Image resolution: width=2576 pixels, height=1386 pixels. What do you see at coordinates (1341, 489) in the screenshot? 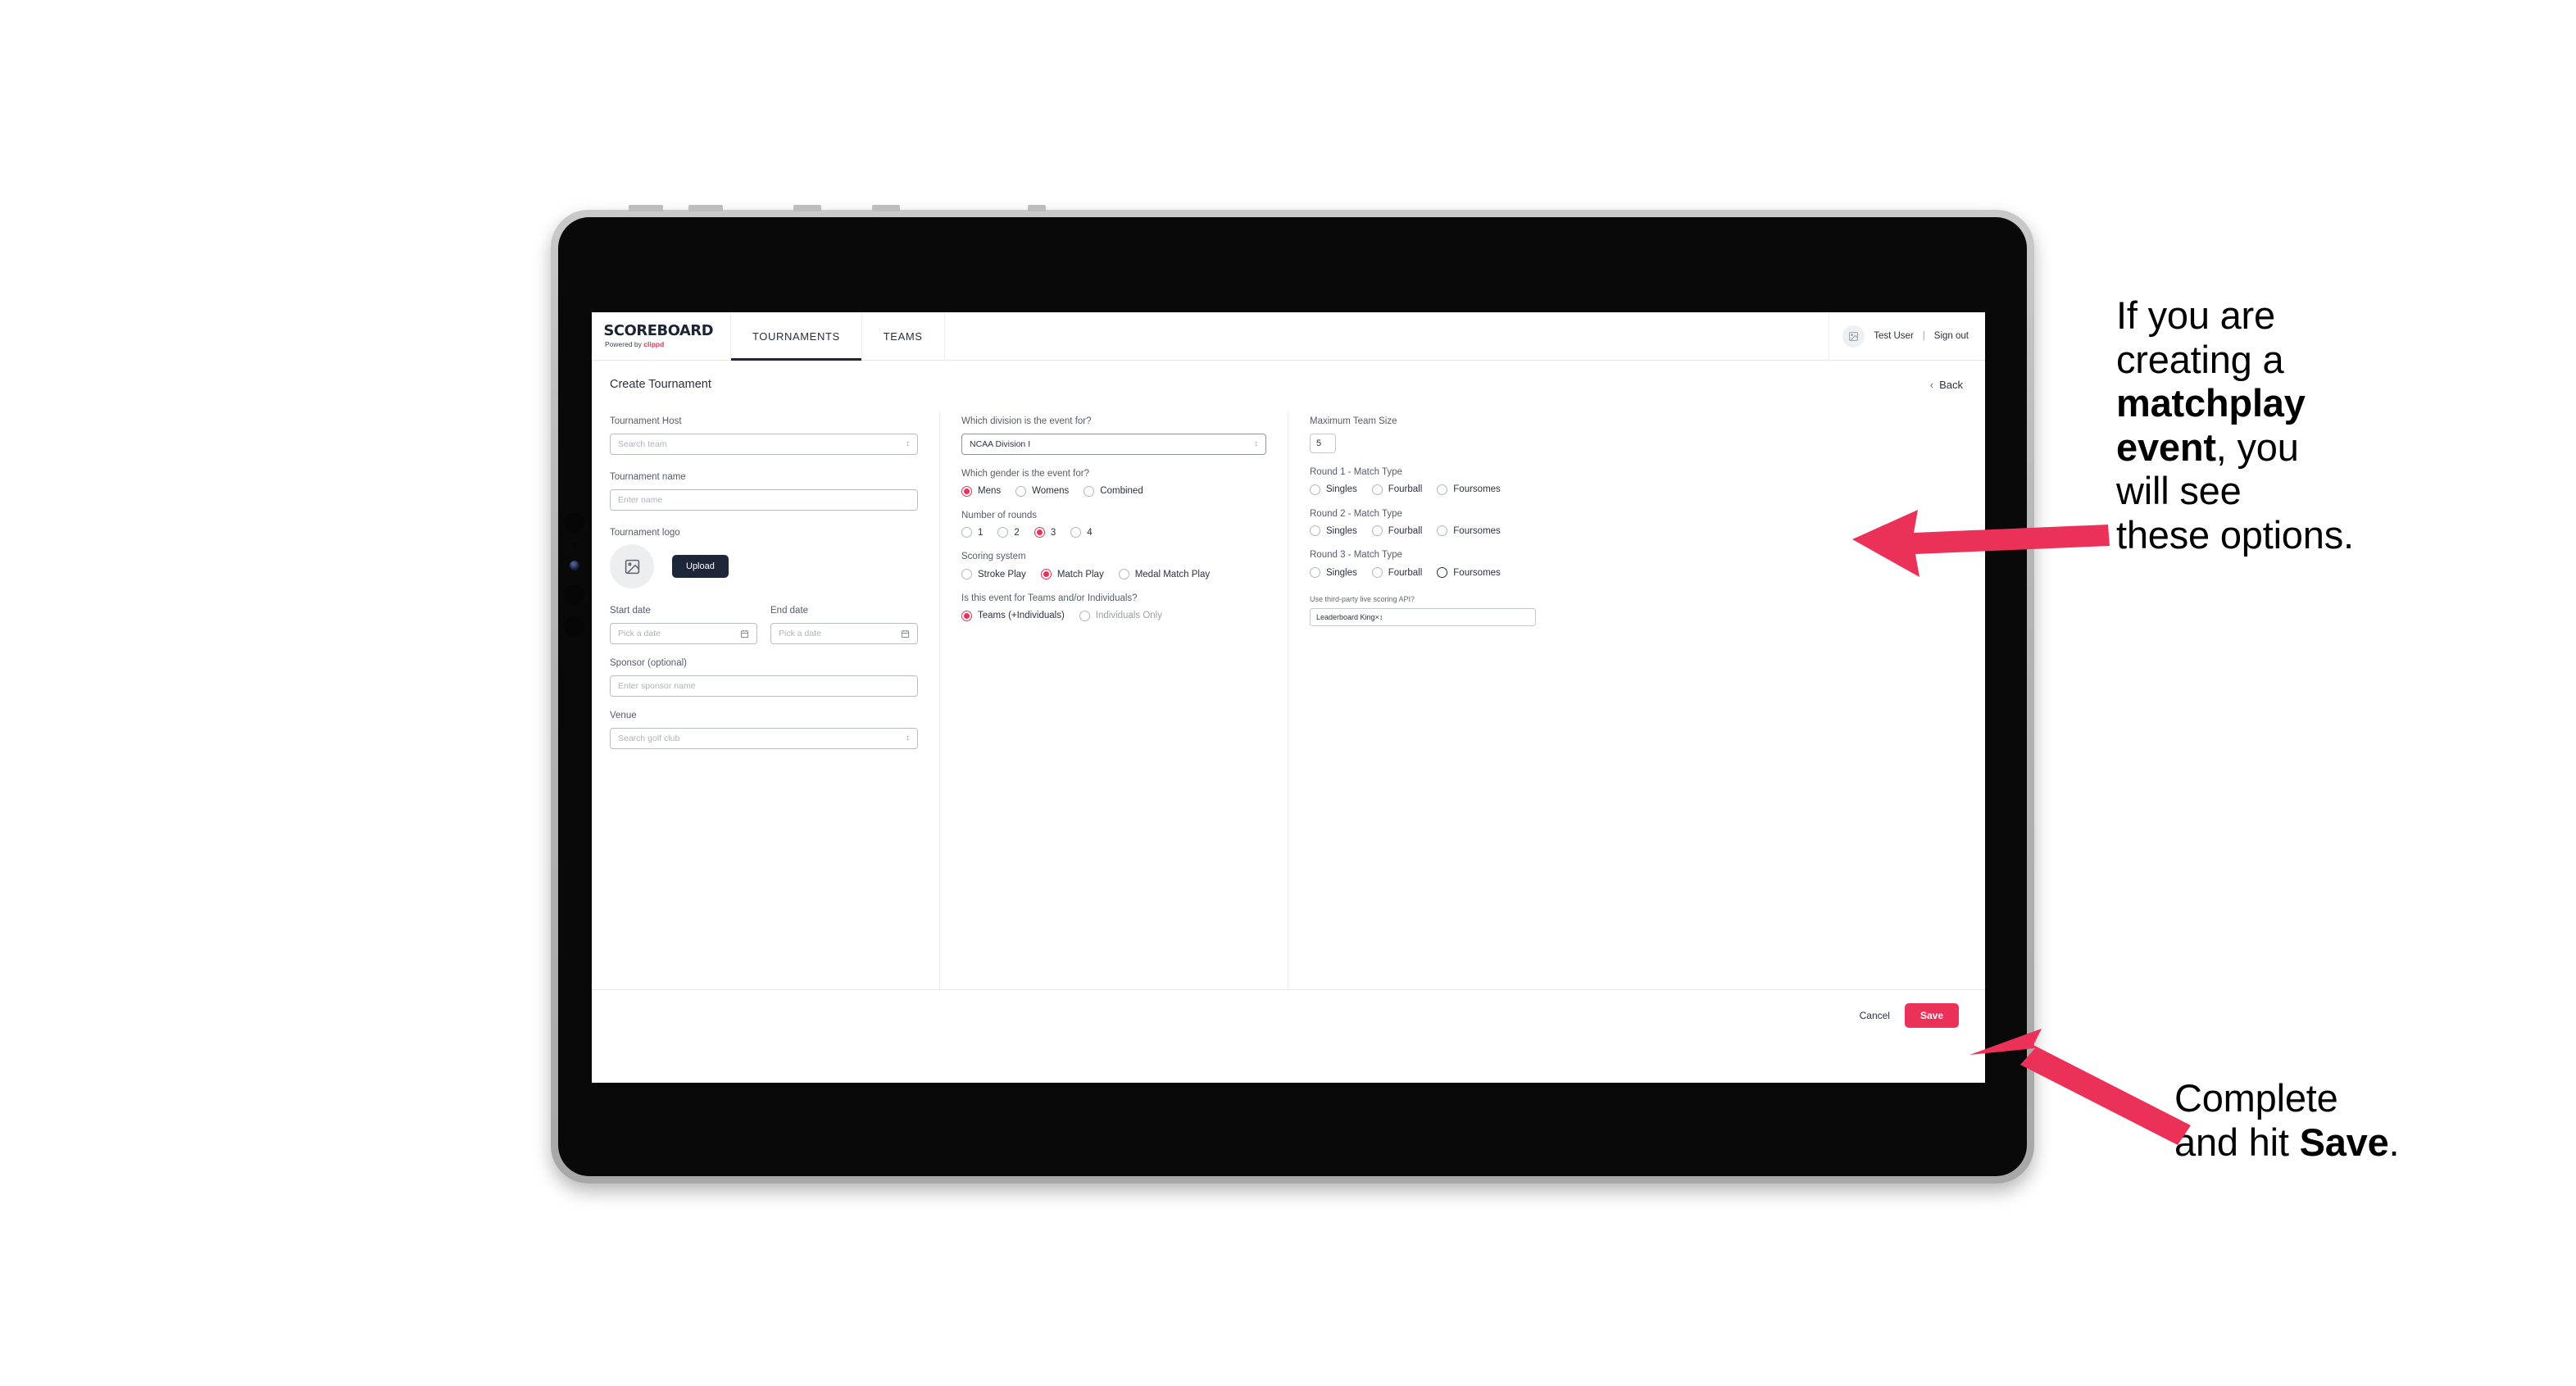
I see `round1-option-label: Singles` at bounding box center [1341, 489].